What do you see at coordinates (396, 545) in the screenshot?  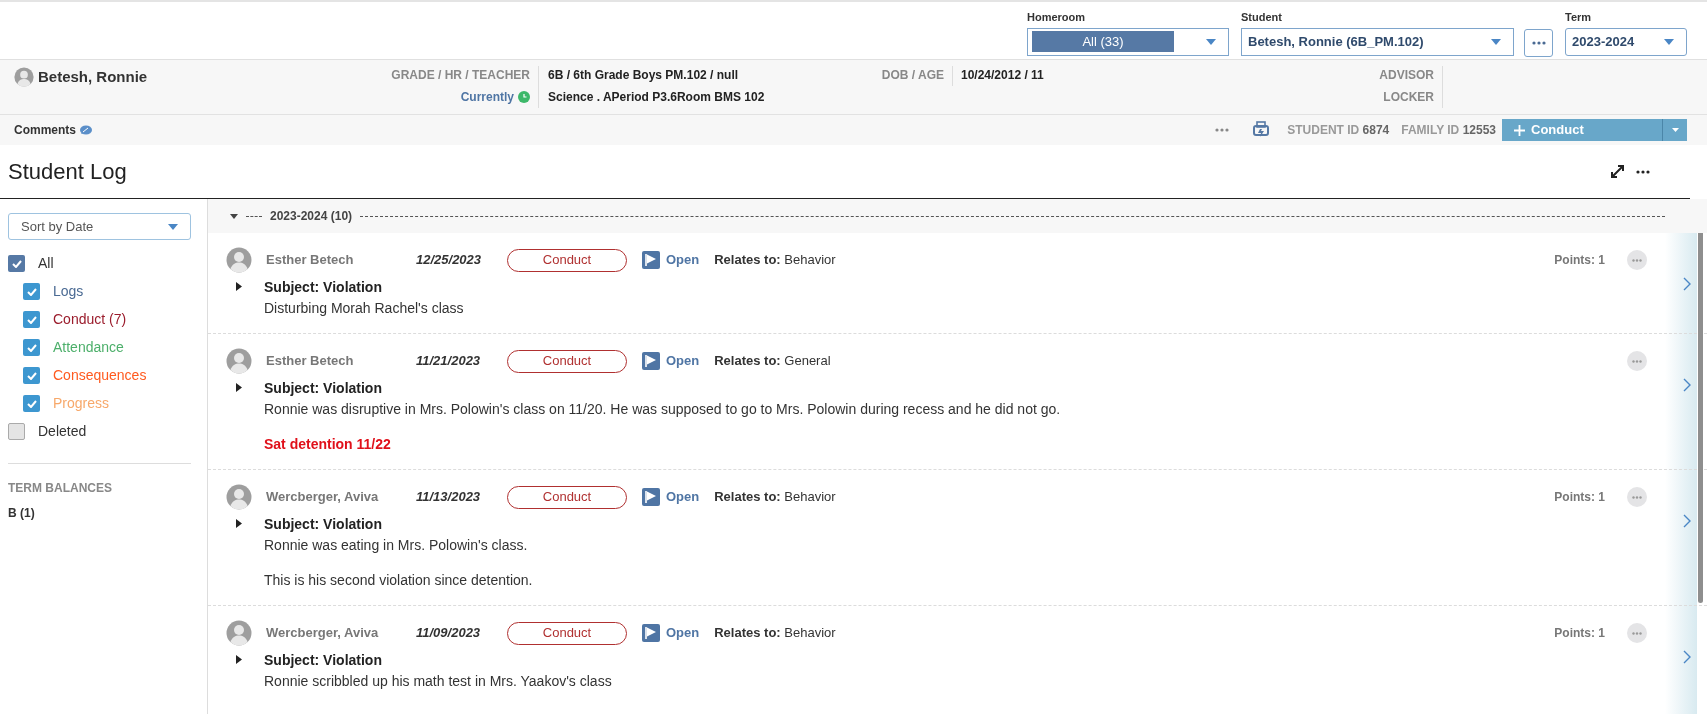 I see `log-text: Ronnie was eating in Mrs. Polowin's class.` at bounding box center [396, 545].